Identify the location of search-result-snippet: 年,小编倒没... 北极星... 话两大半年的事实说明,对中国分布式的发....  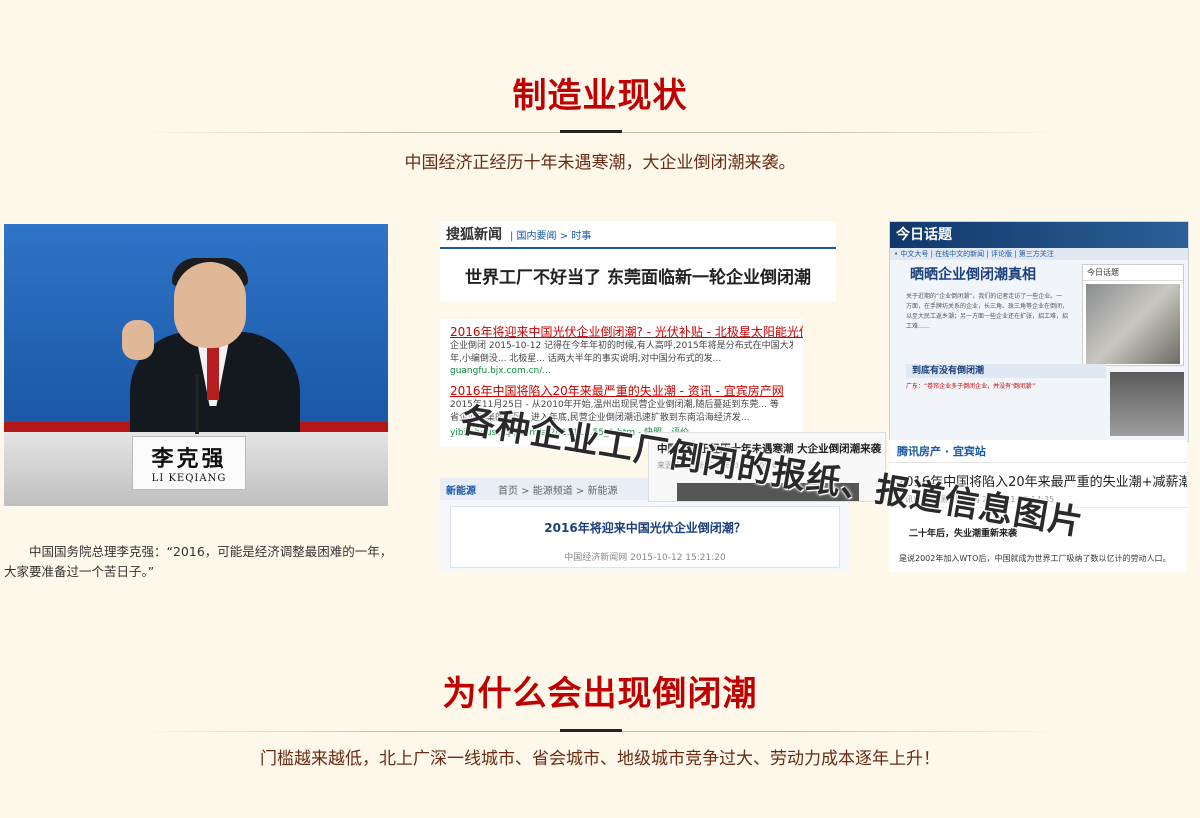
(586, 359).